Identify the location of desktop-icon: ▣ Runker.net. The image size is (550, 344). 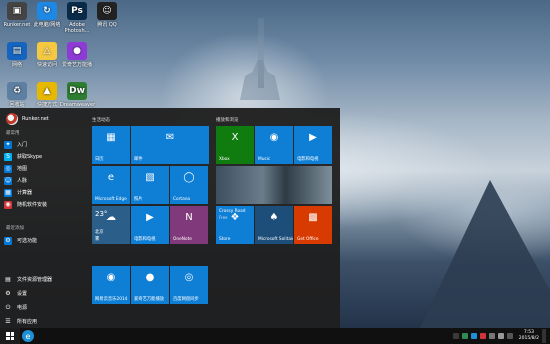
(17, 15).